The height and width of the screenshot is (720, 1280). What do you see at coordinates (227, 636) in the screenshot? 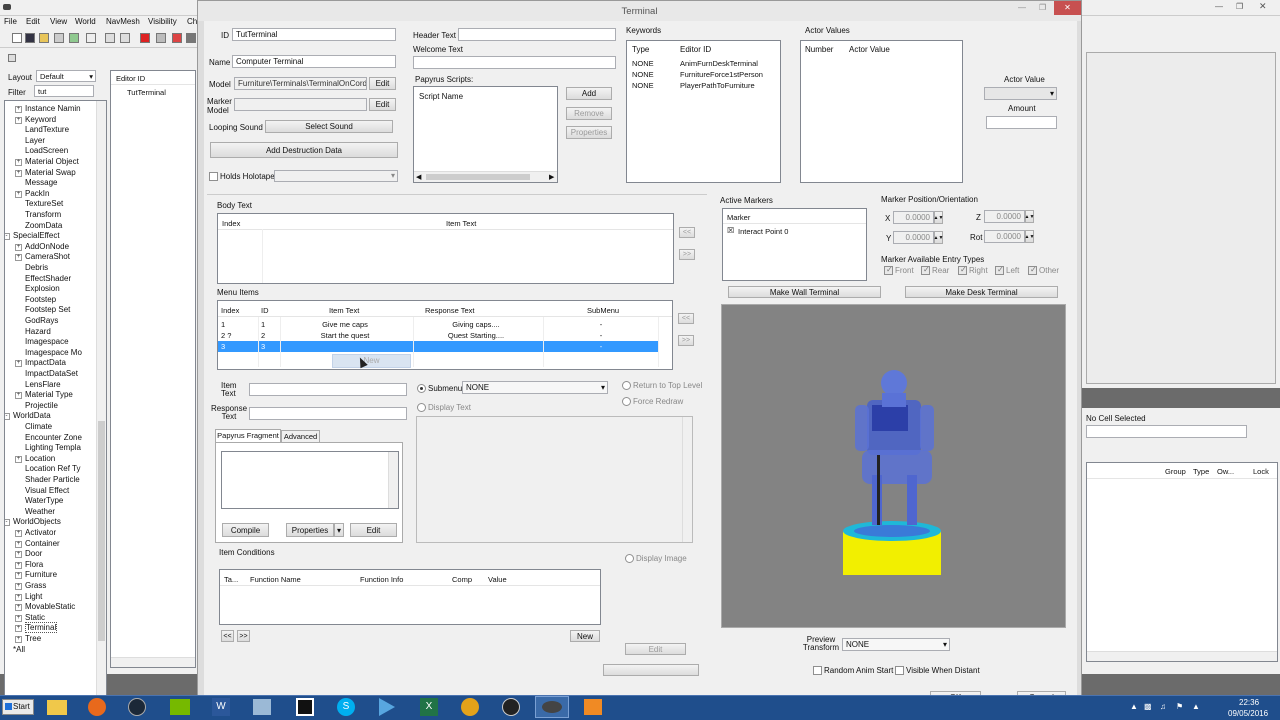
I see `conditions-move-up-button: <<` at bounding box center [227, 636].